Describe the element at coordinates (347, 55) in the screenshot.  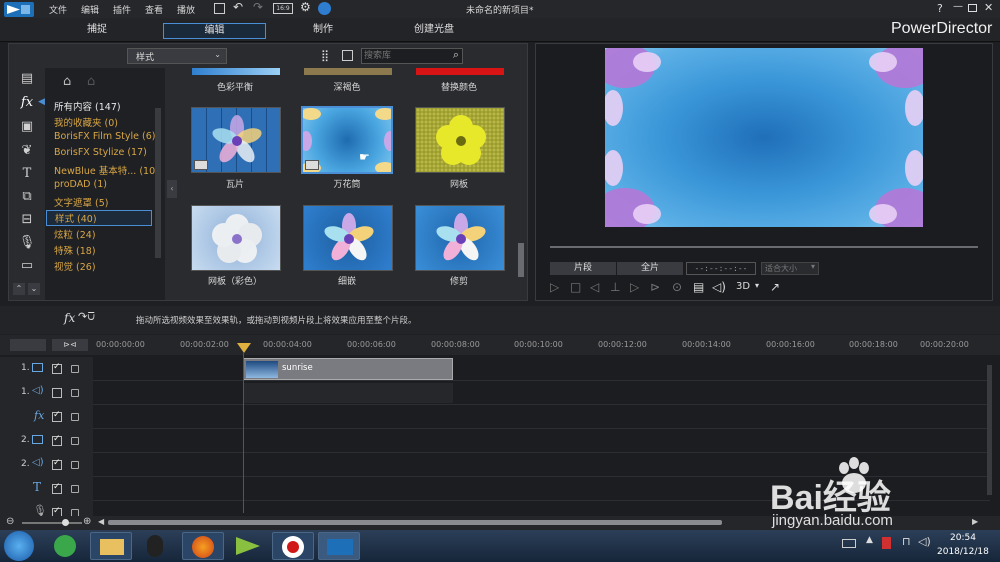
I see `expand-icon` at that location.